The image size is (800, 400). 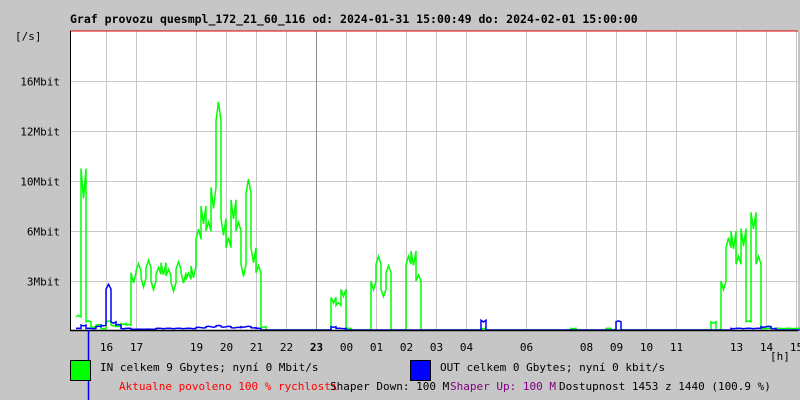 What do you see at coordinates (503, 386) in the screenshot?
I see `shaper-up-text: Shaper Up: 100 M` at bounding box center [503, 386].